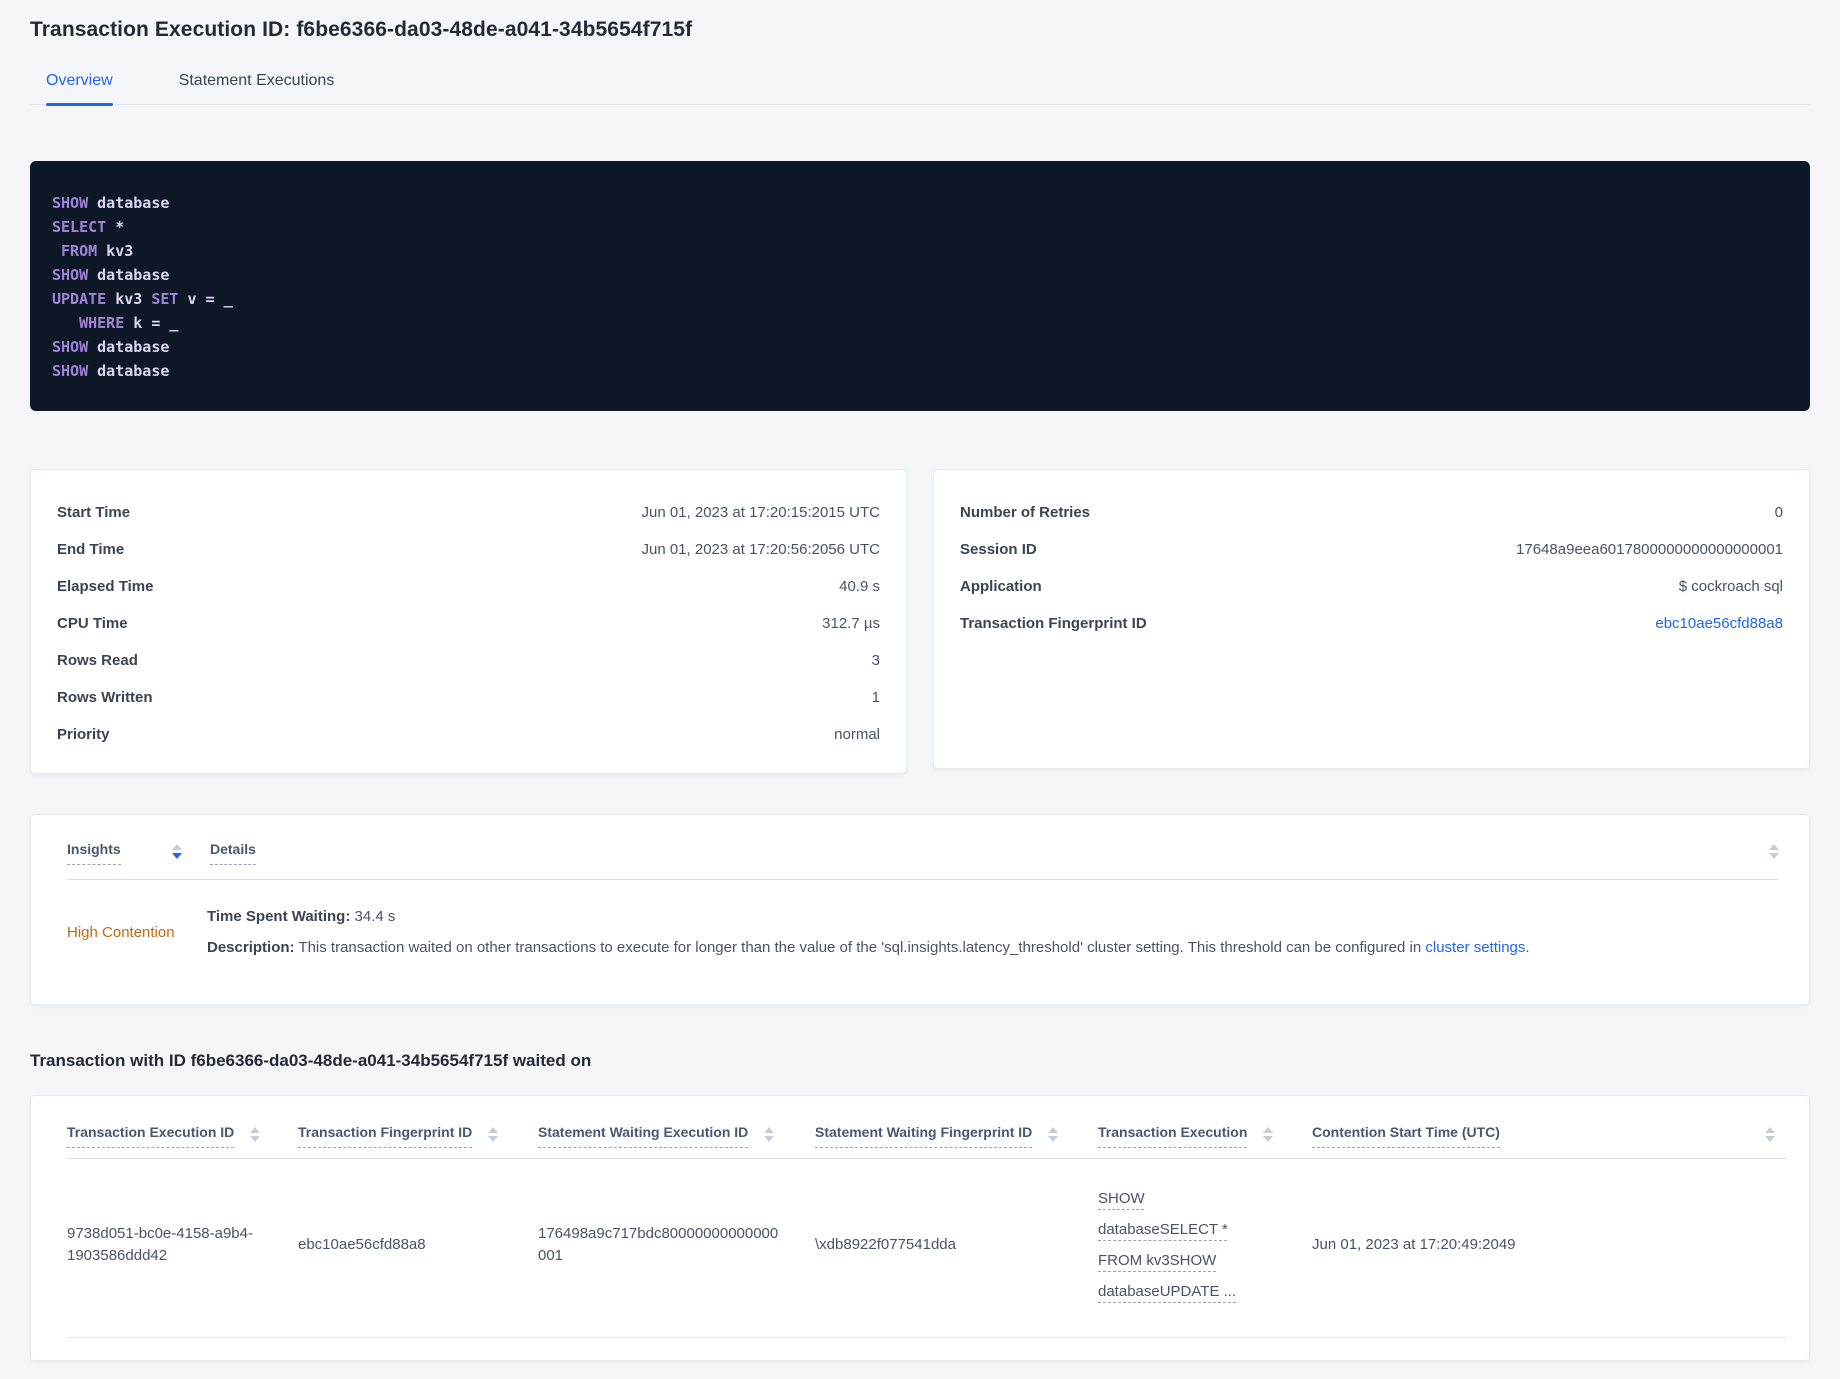 This screenshot has width=1840, height=1379. What do you see at coordinates (385, 1136) in the screenshot?
I see `column-header-transaction-fingerprint-id: Transaction Fingerprint ID` at bounding box center [385, 1136].